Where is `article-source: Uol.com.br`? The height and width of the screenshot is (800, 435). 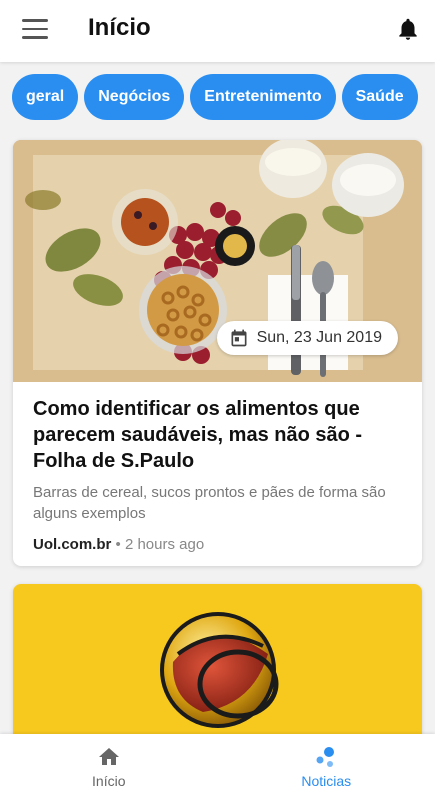 article-source: Uol.com.br is located at coordinates (72, 544).